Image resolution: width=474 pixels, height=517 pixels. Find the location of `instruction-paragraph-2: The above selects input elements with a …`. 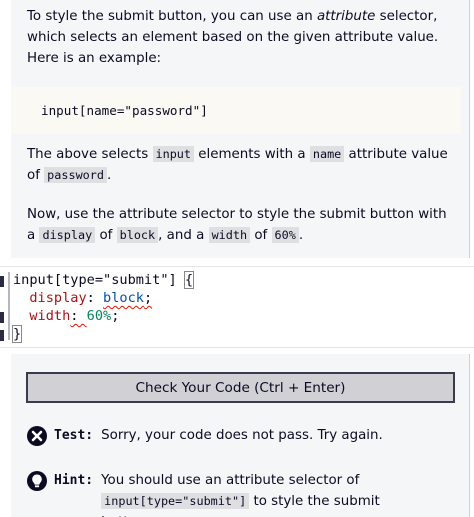

instruction-paragraph-2: The above selects input elements with a … is located at coordinates (241, 165).